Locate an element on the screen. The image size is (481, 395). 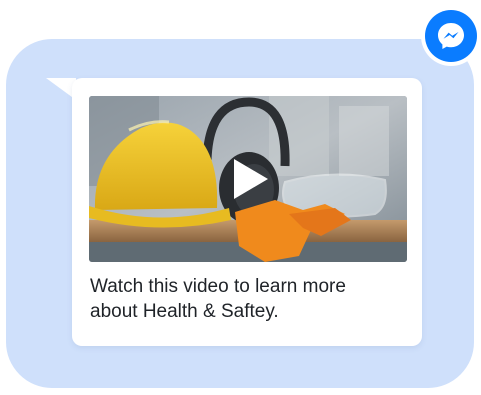
messenger-badge is located at coordinates (451, 36).